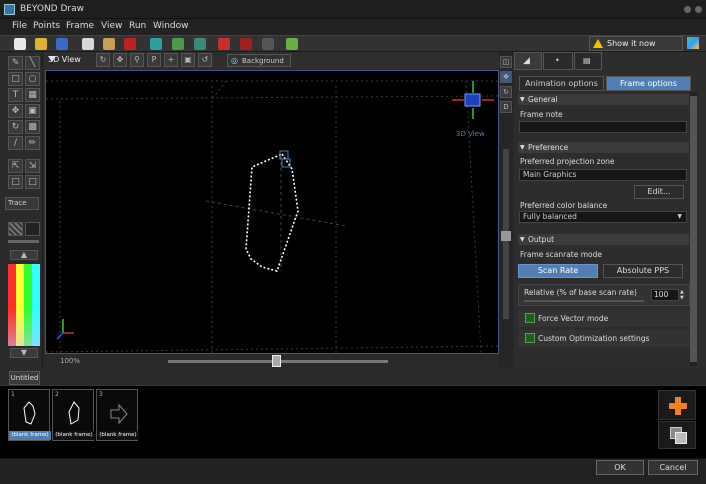 This screenshot has width=706, height=484. Describe the element at coordinates (224, 44) in the screenshot. I see `laser-output-icon` at that location.